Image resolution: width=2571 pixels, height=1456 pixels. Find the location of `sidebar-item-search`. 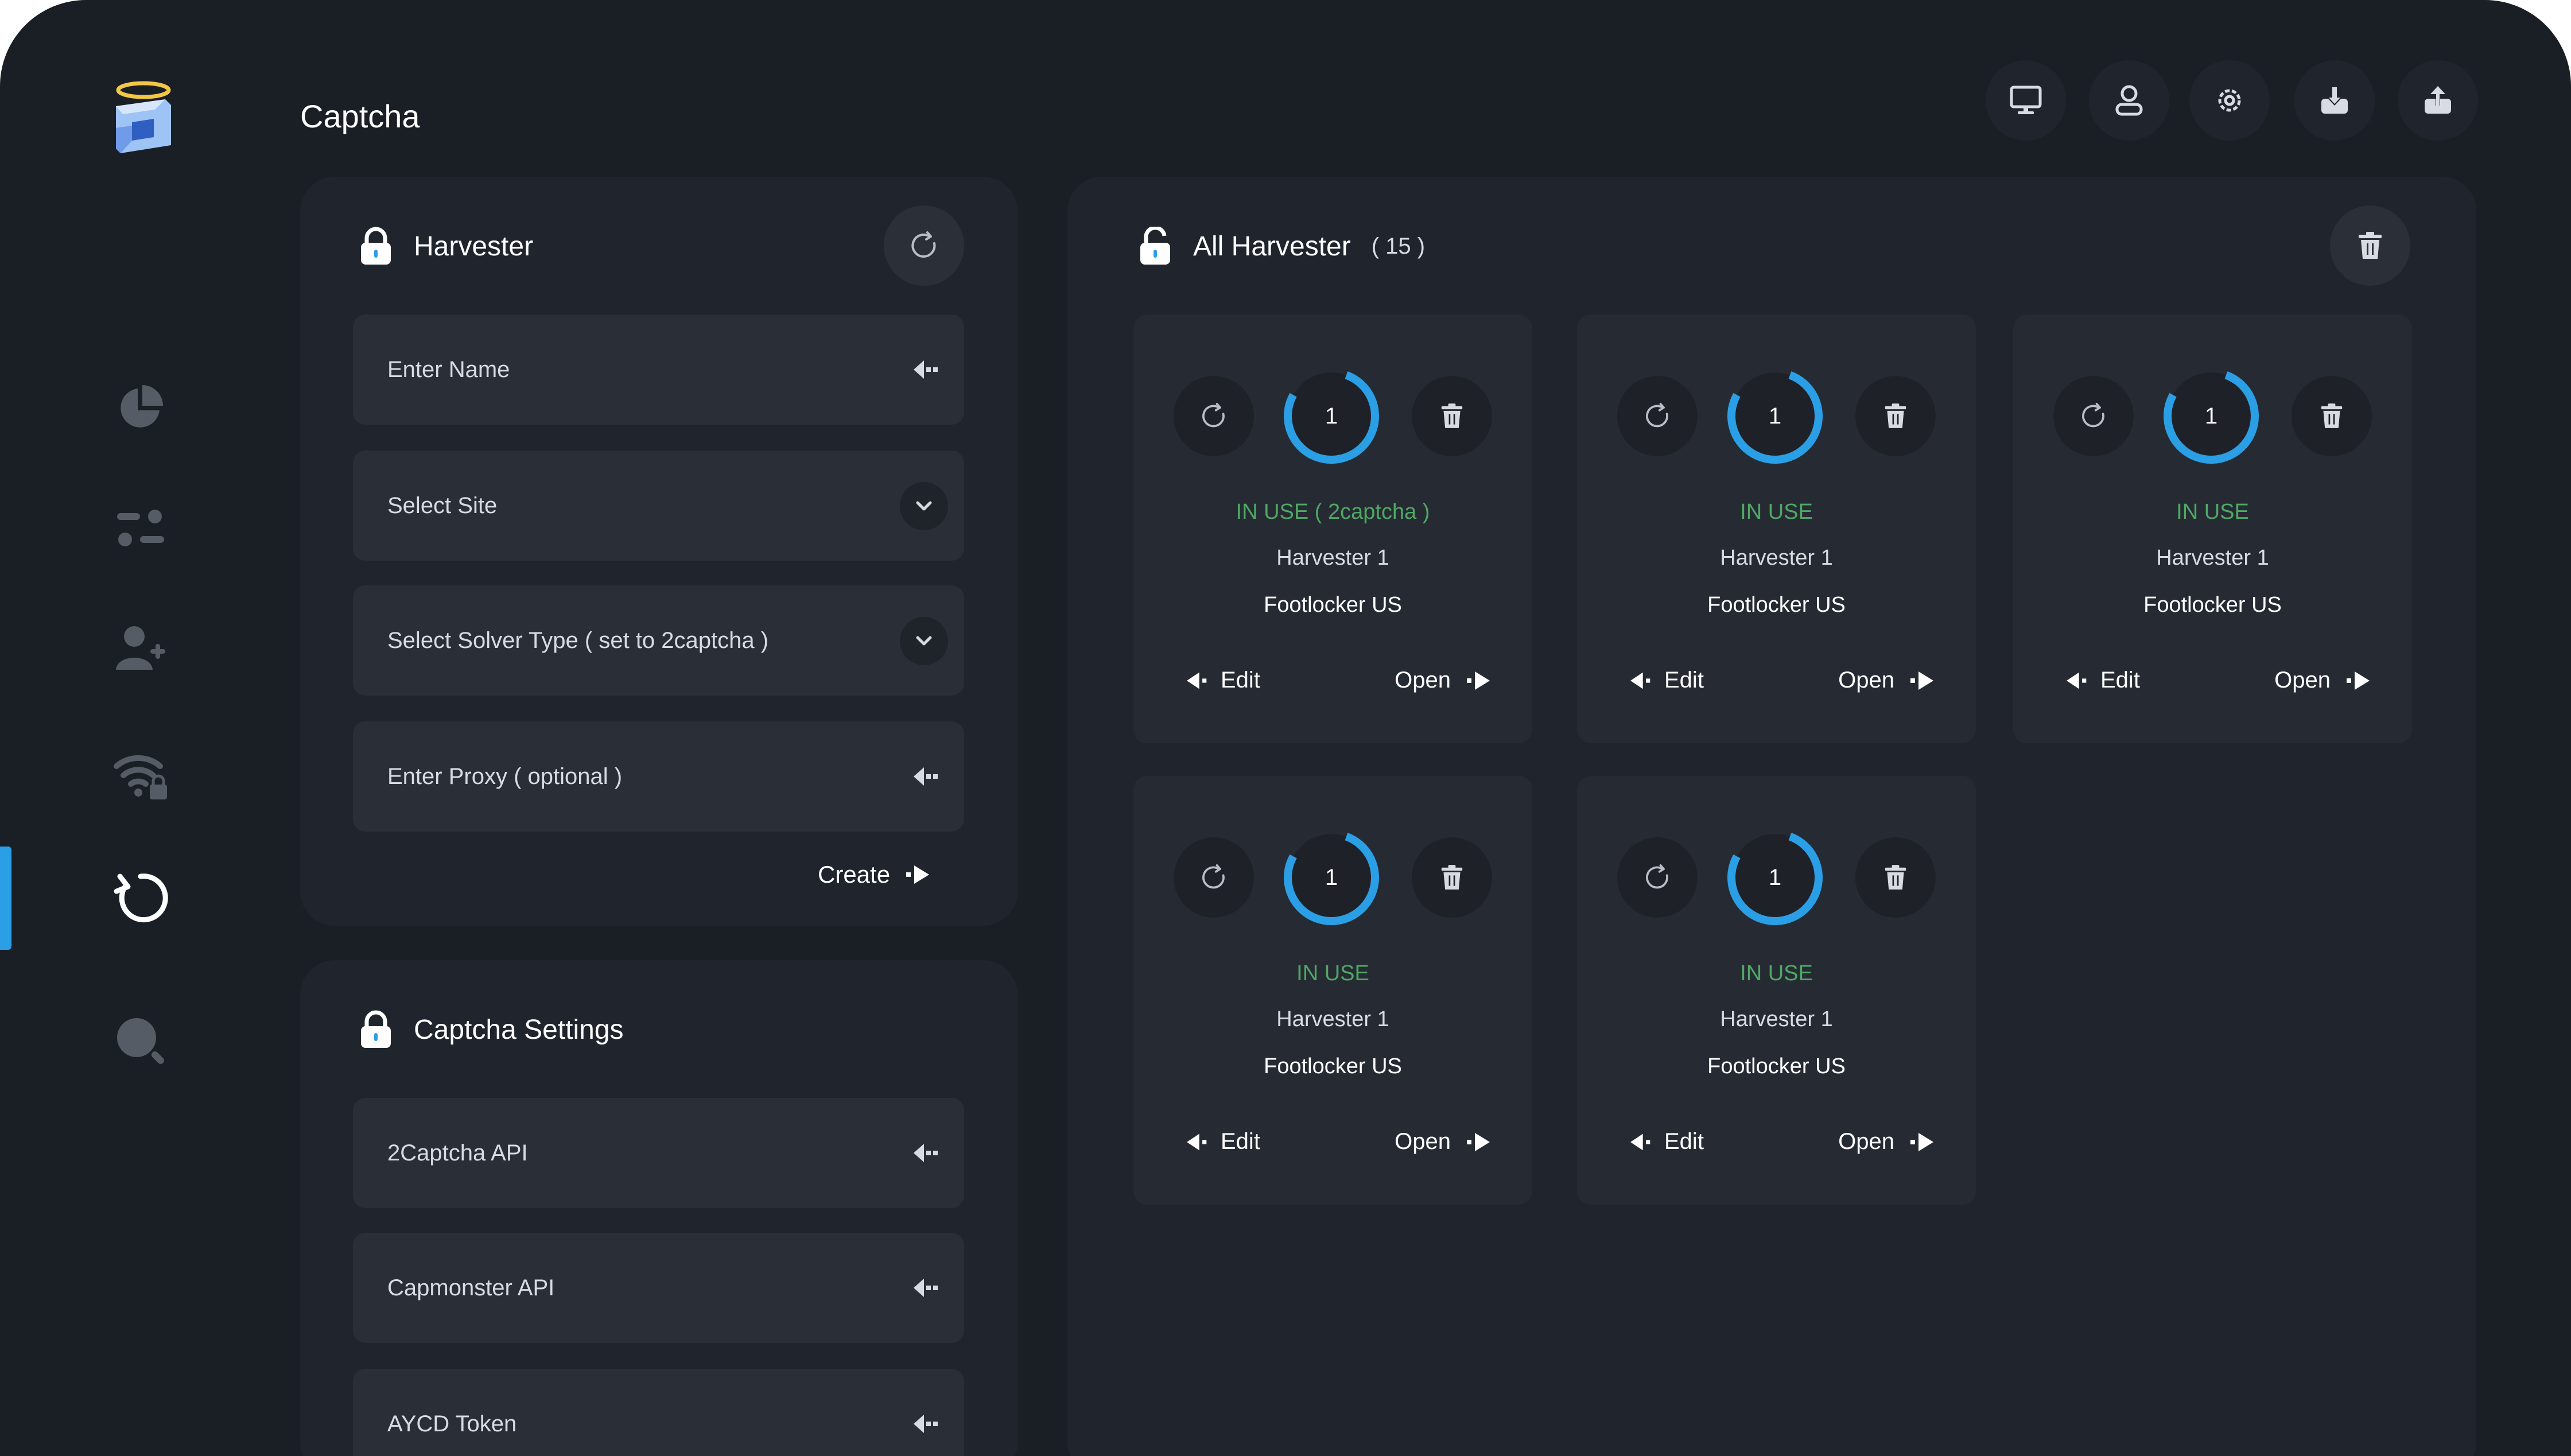

sidebar-item-search is located at coordinates (140, 1041).